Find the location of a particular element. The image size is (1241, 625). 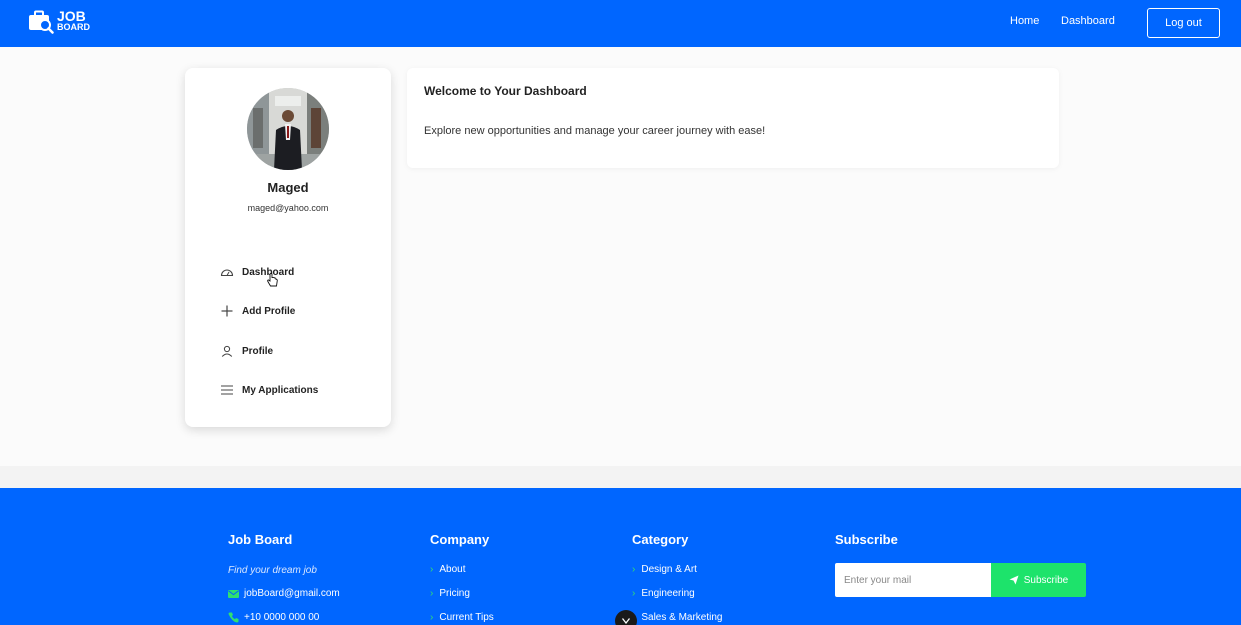

profile-name: Maged is located at coordinates (288, 187).